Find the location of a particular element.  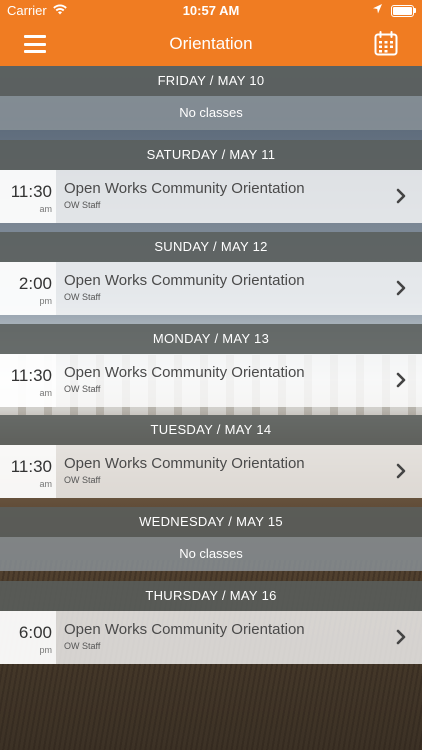

class-time: 2:00 is located at coordinates (35, 283).